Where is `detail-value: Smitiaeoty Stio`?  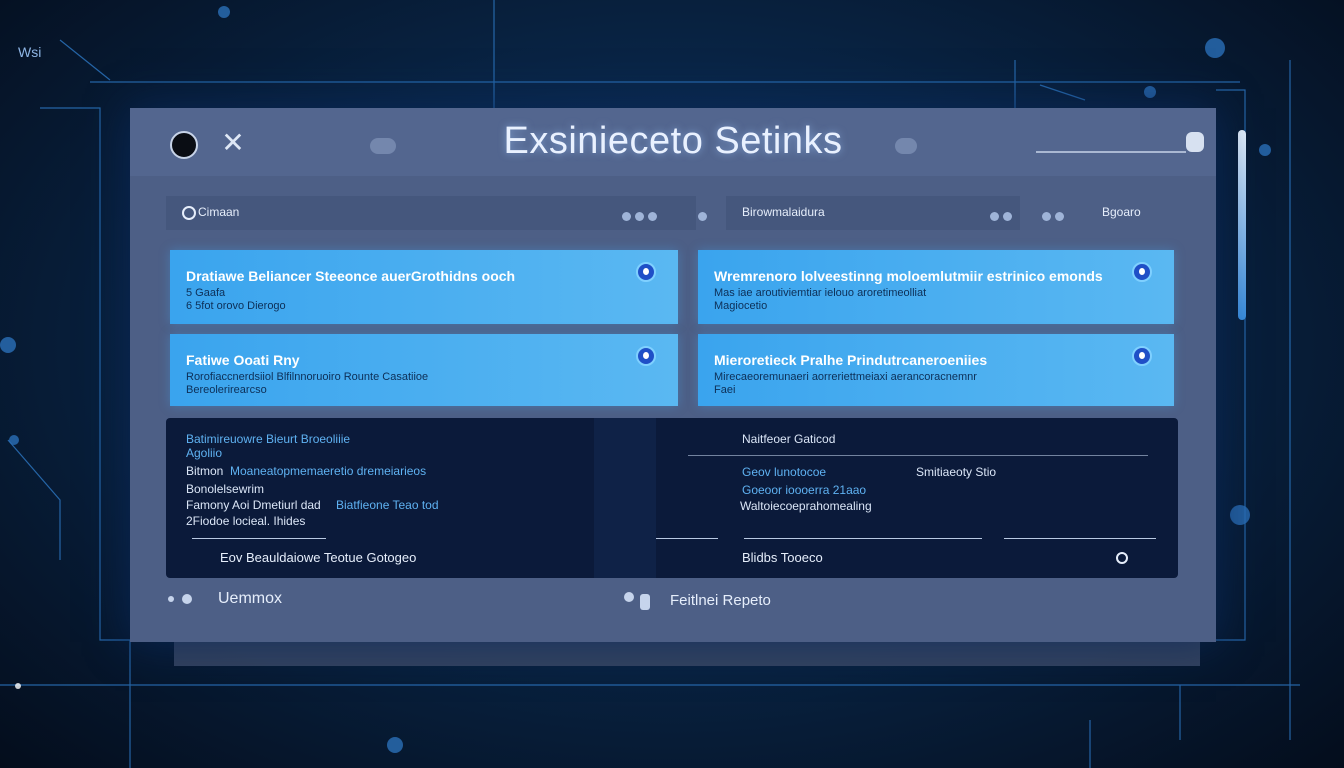
detail-value: Smitiaeoty Stio is located at coordinates (956, 472).